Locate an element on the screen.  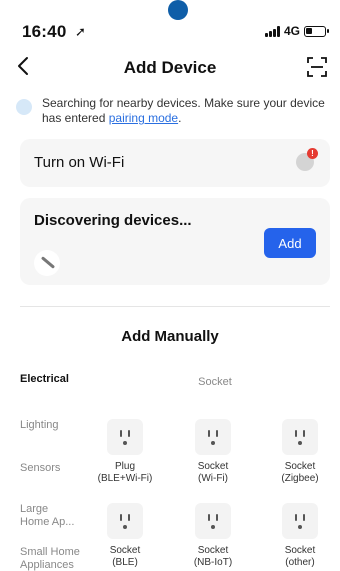
network-type: 4G is located at coordinates (291, 31).